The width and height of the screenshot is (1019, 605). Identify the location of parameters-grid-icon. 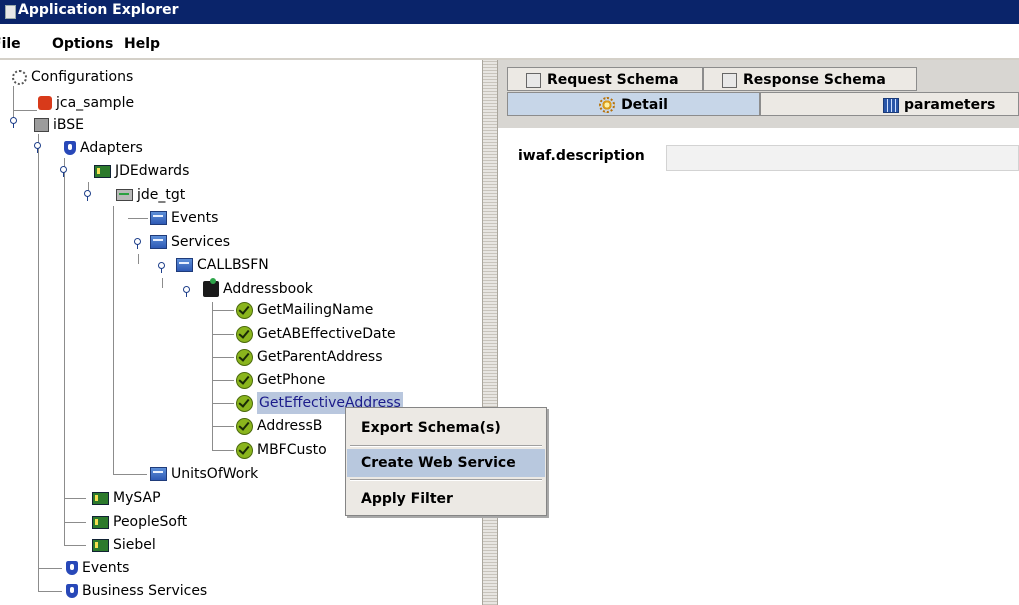
(891, 105).